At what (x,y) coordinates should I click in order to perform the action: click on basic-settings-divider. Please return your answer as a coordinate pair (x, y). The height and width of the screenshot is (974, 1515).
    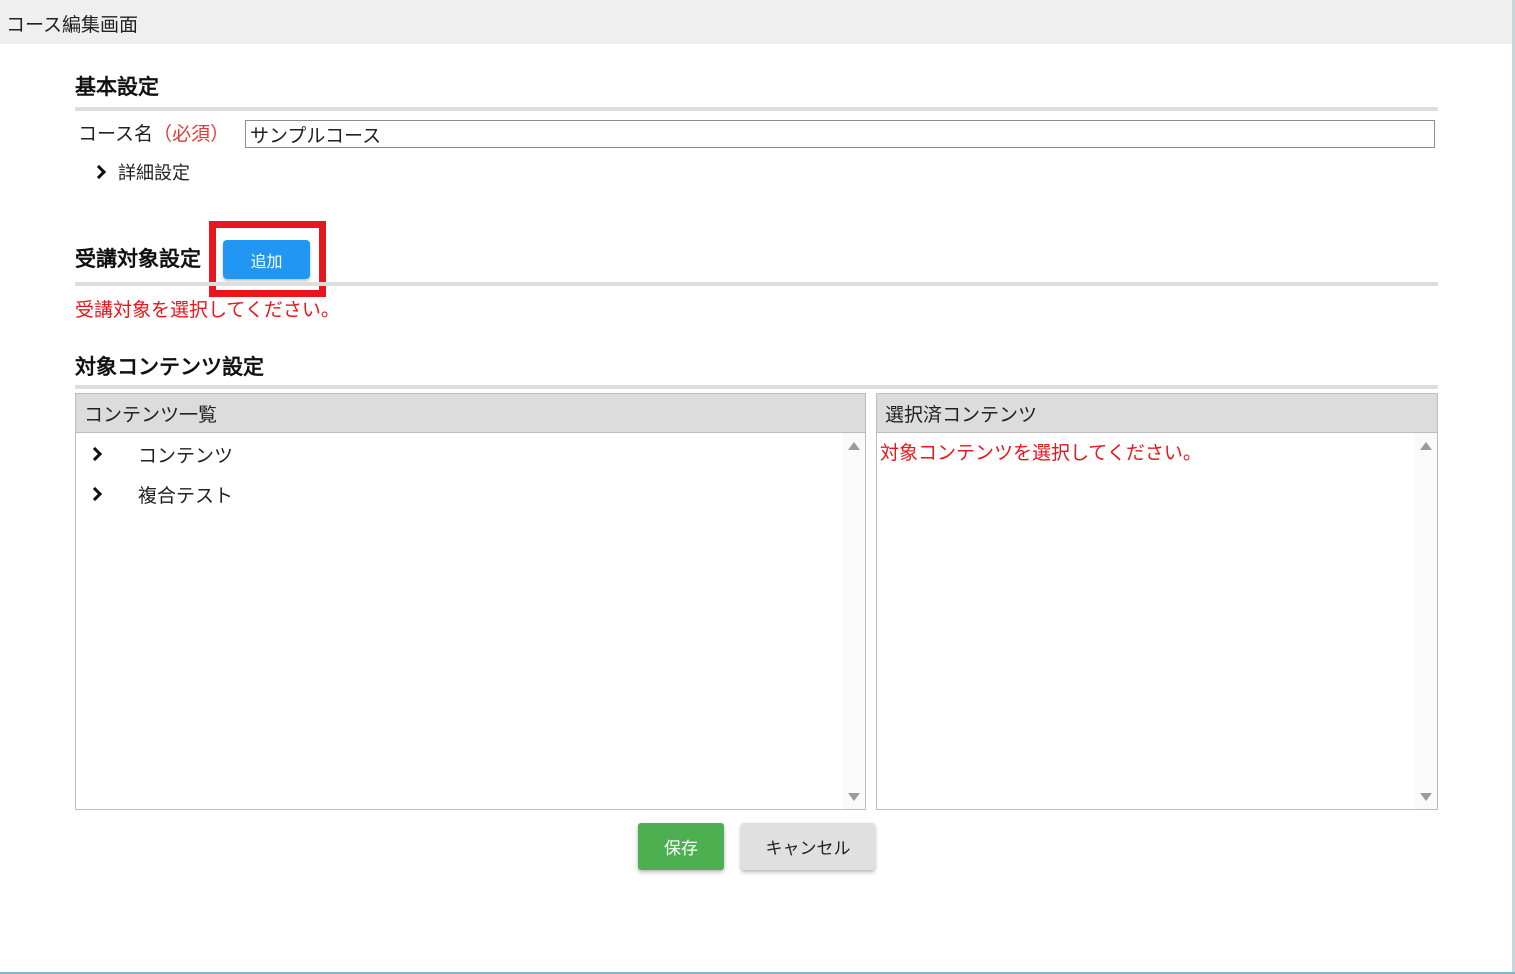
    Looking at the image, I should click on (756, 109).